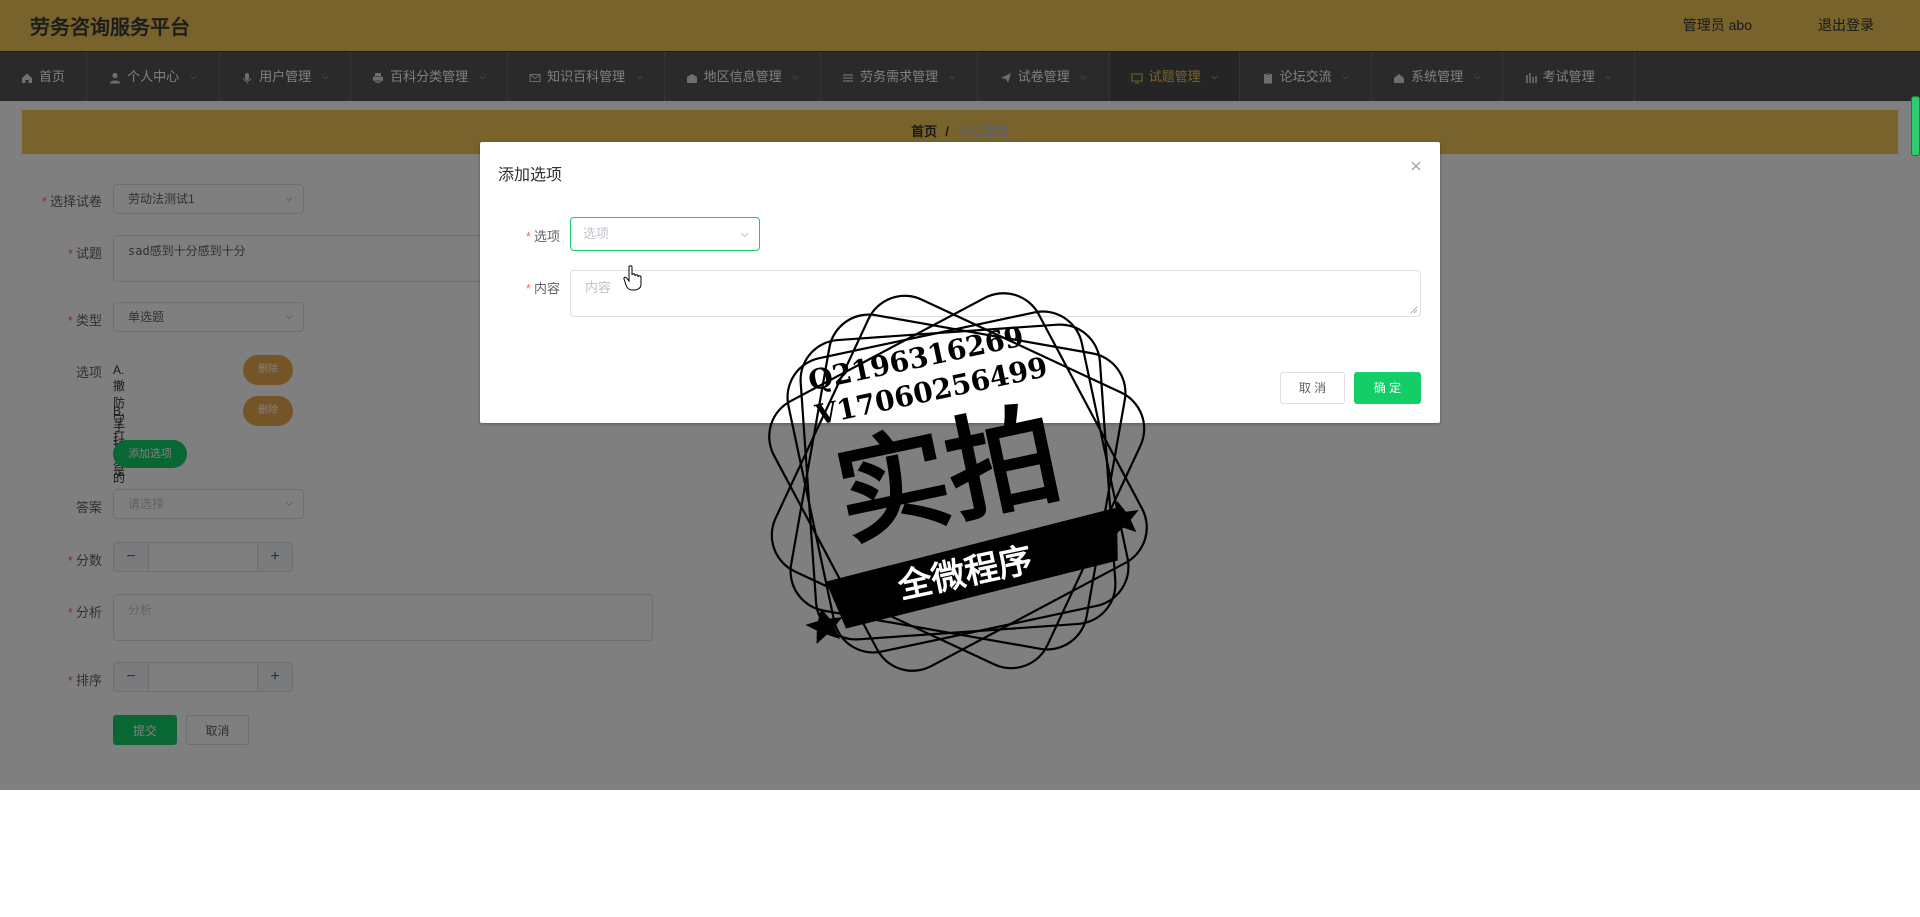 This screenshot has height=917, width=1920. Describe the element at coordinates (1312, 388) in the screenshot. I see `dialog-cancel-button: 取 消` at that location.